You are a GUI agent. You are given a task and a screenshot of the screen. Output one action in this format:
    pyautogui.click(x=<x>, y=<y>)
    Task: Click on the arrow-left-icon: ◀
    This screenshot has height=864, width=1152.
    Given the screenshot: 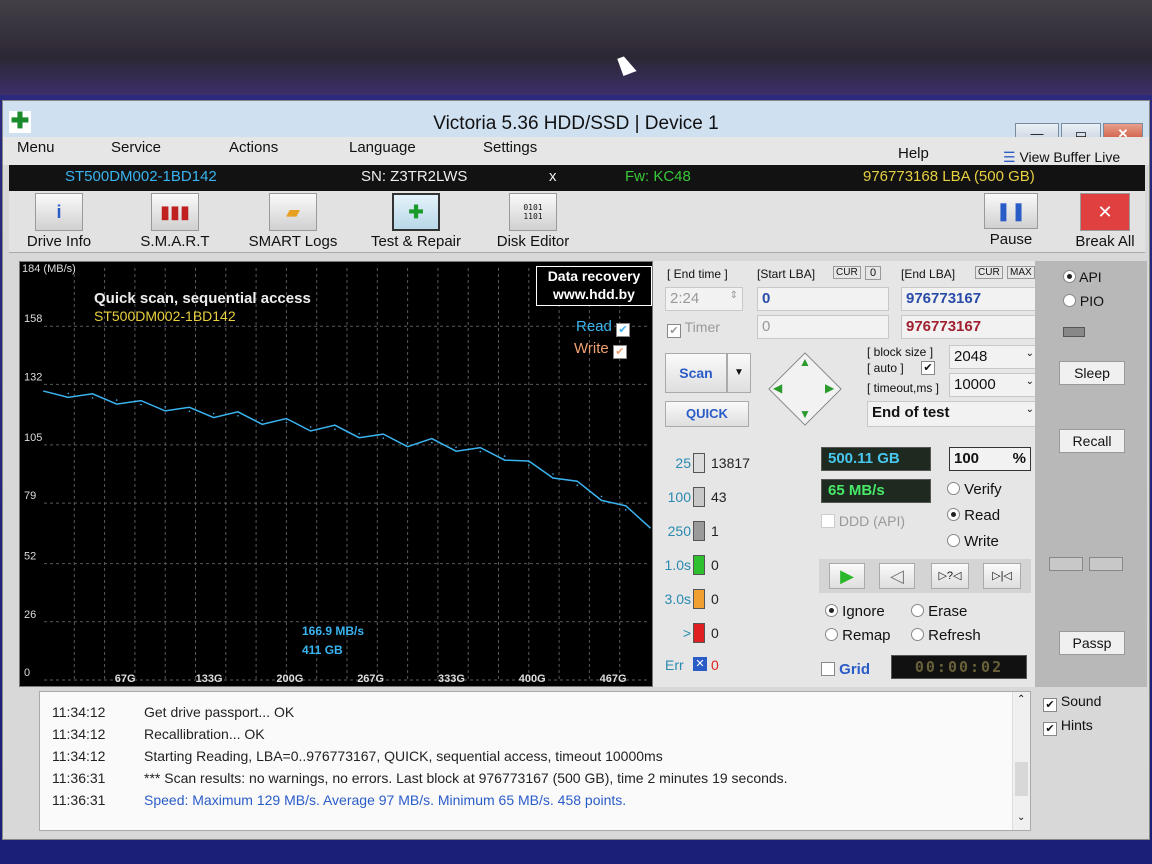 What is the action you would take?
    pyautogui.click(x=777, y=388)
    